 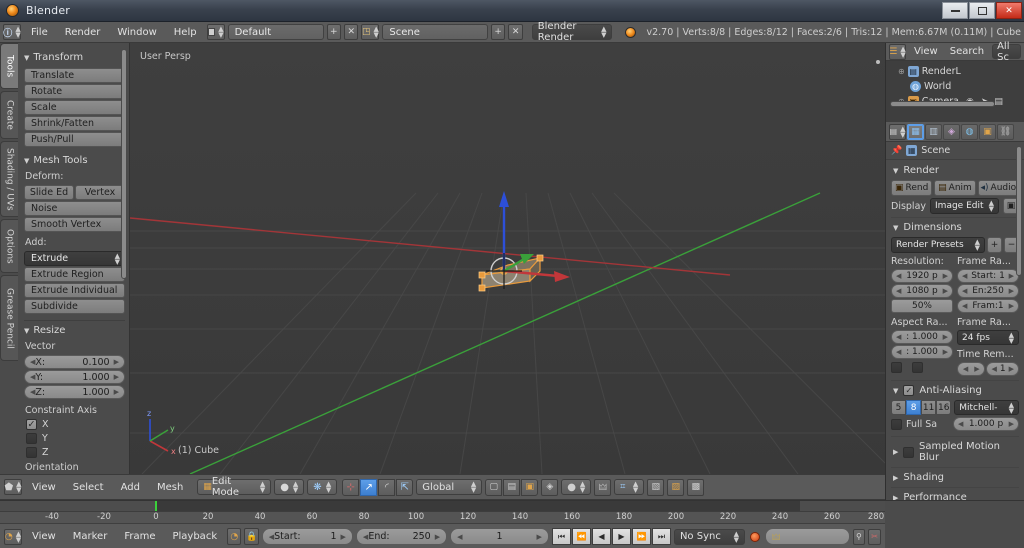 What do you see at coordinates (859, 536) in the screenshot?
I see `add-keying-set-icon: ⚲` at bounding box center [859, 536].